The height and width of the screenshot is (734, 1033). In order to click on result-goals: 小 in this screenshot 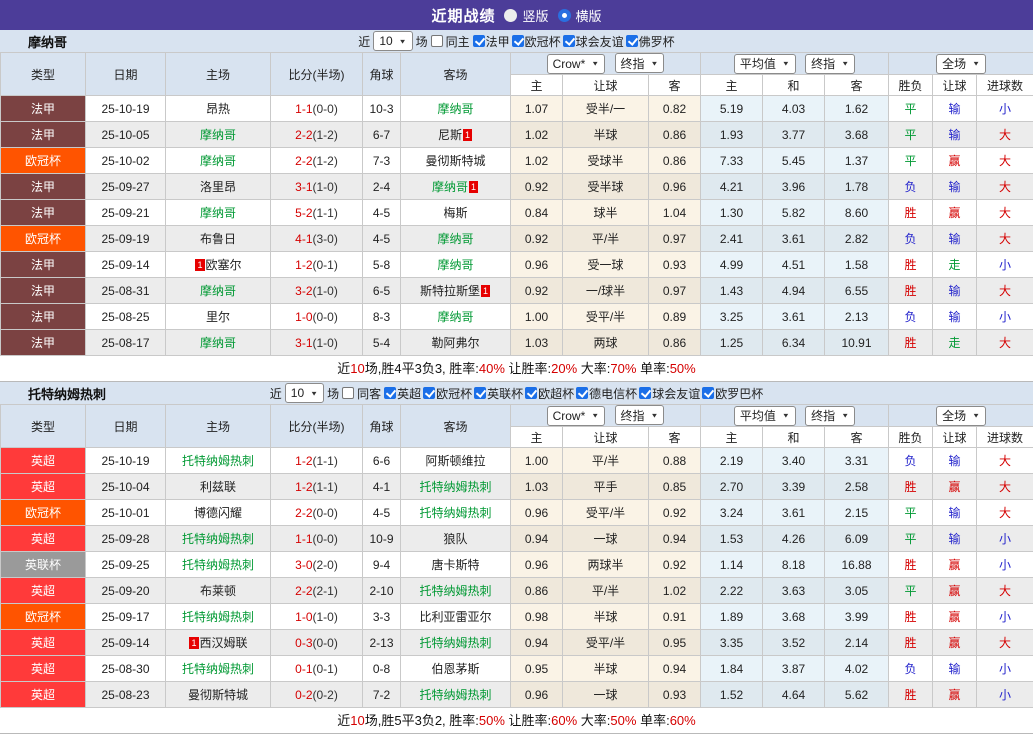, I will do `click(1005, 109)`.